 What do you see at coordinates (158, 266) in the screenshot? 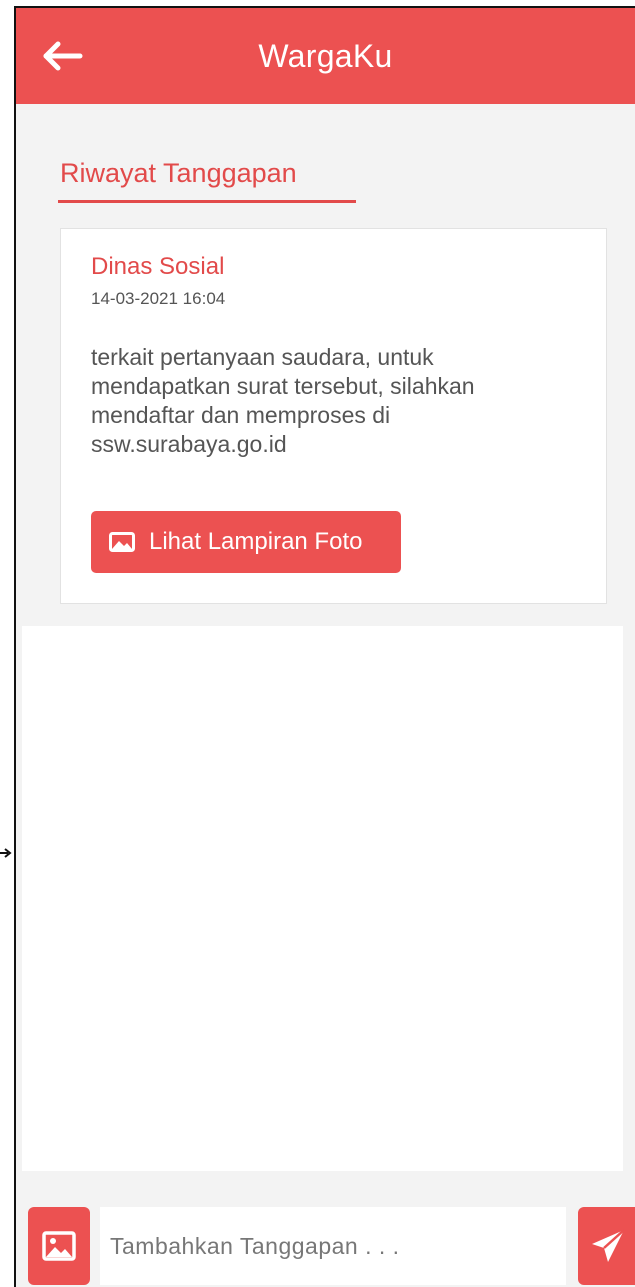
I see `responder-name: Dinas Sosial` at bounding box center [158, 266].